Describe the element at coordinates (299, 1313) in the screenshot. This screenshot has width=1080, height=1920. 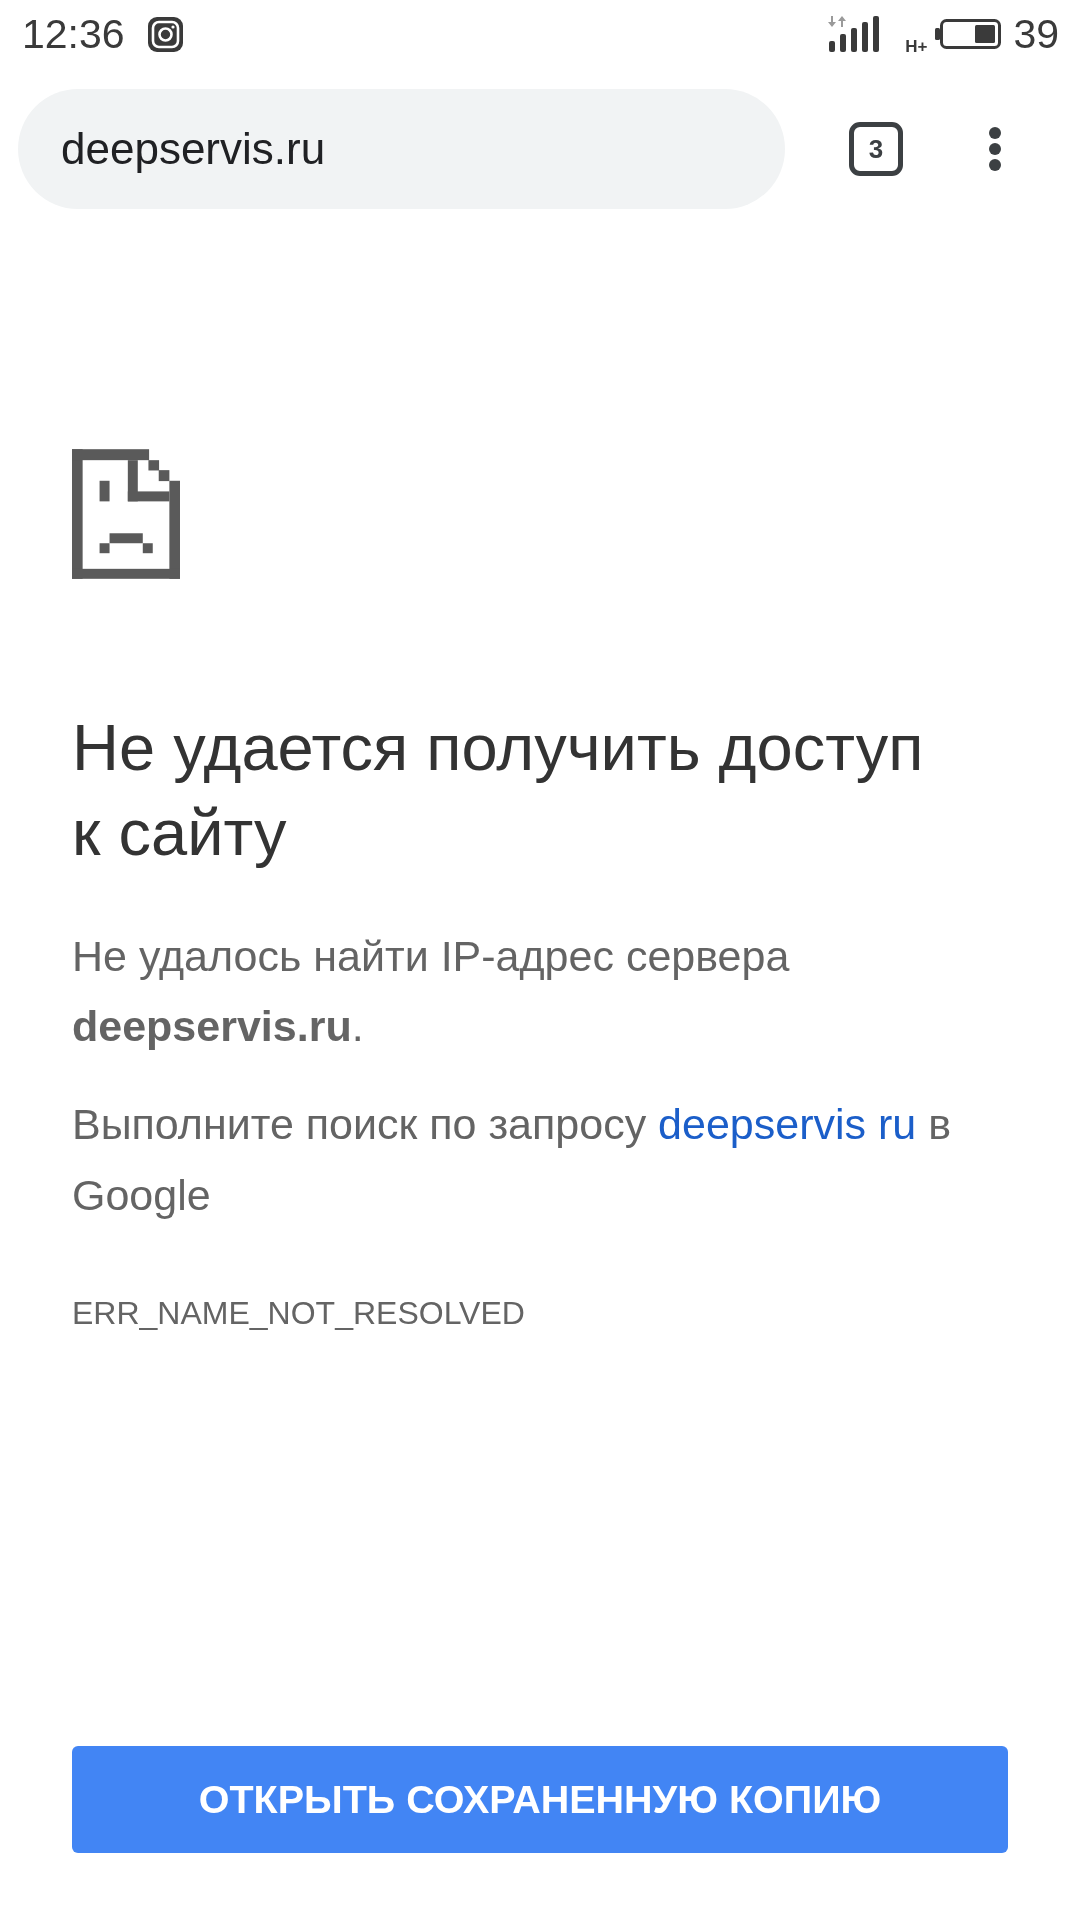
I see `error-code: ERR_NAME_NOT_RESOLVED` at that location.